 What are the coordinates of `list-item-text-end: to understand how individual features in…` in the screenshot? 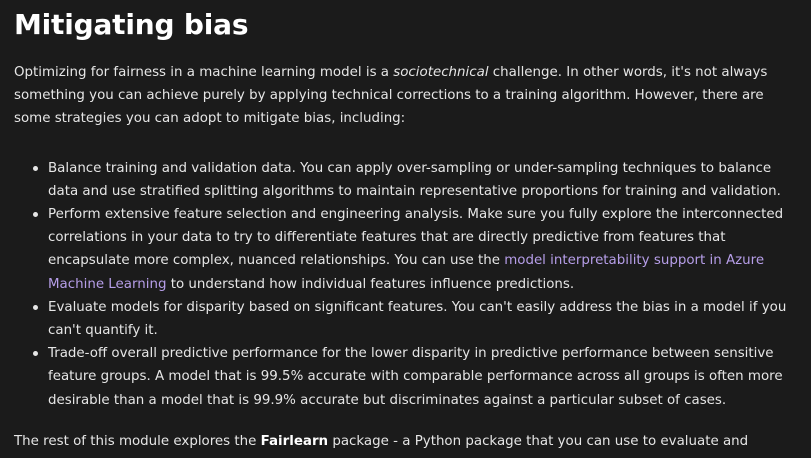 It's located at (370, 284).